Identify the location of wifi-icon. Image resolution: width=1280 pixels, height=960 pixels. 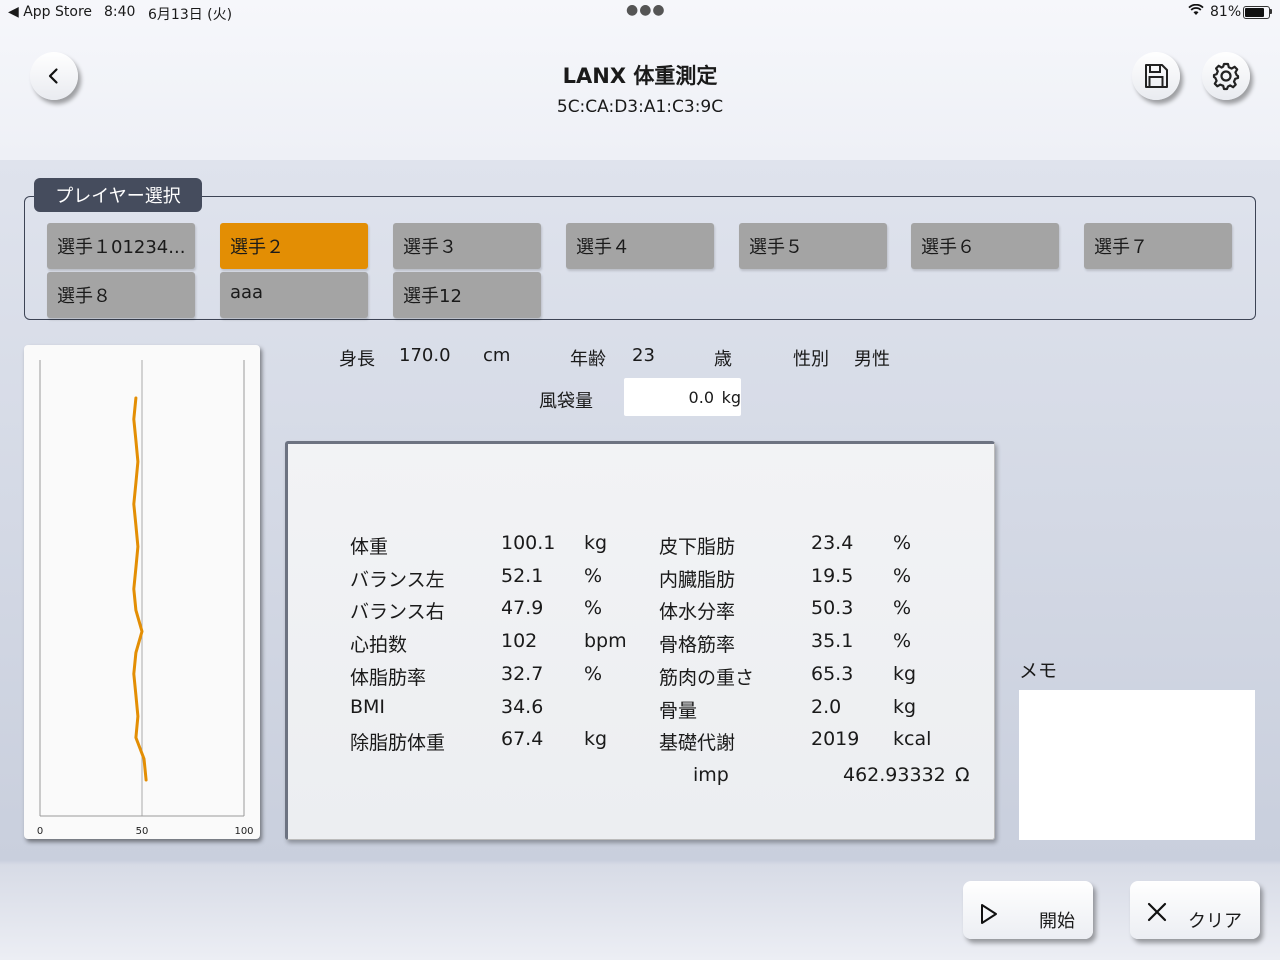
(1196, 9).